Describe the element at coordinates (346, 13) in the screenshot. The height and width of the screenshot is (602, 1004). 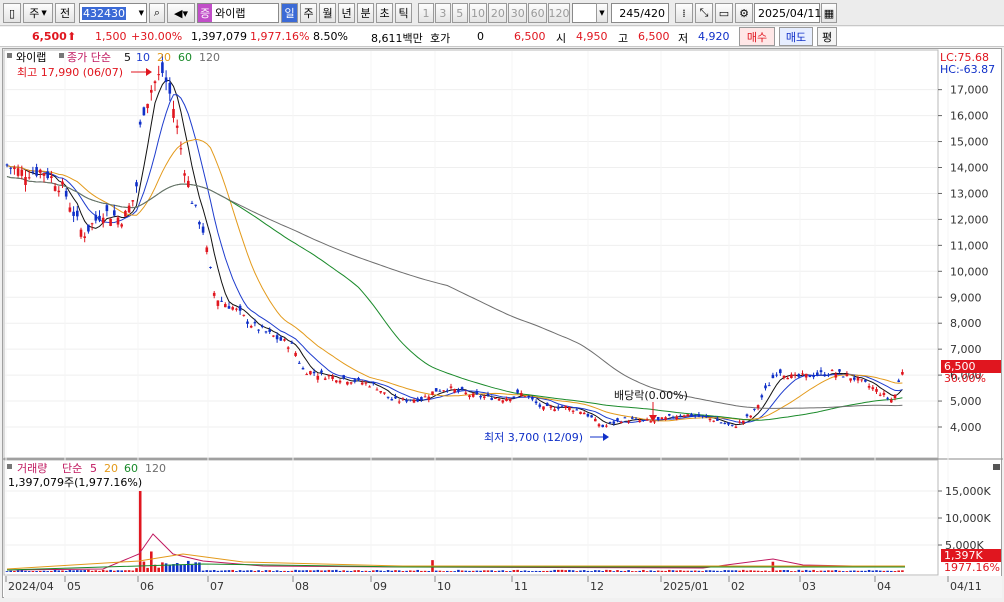
I see `period-tab: 년` at that location.